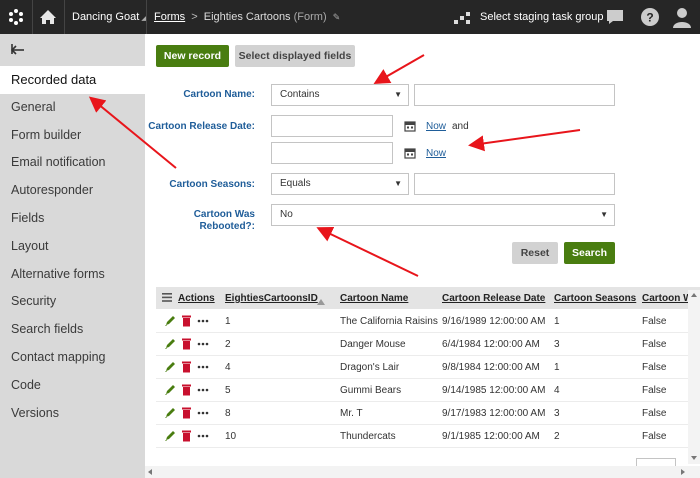 Image resolution: width=700 pixels, height=478 pixels. Describe the element at coordinates (332, 153) in the screenshot. I see `release-date-to-input` at that location.